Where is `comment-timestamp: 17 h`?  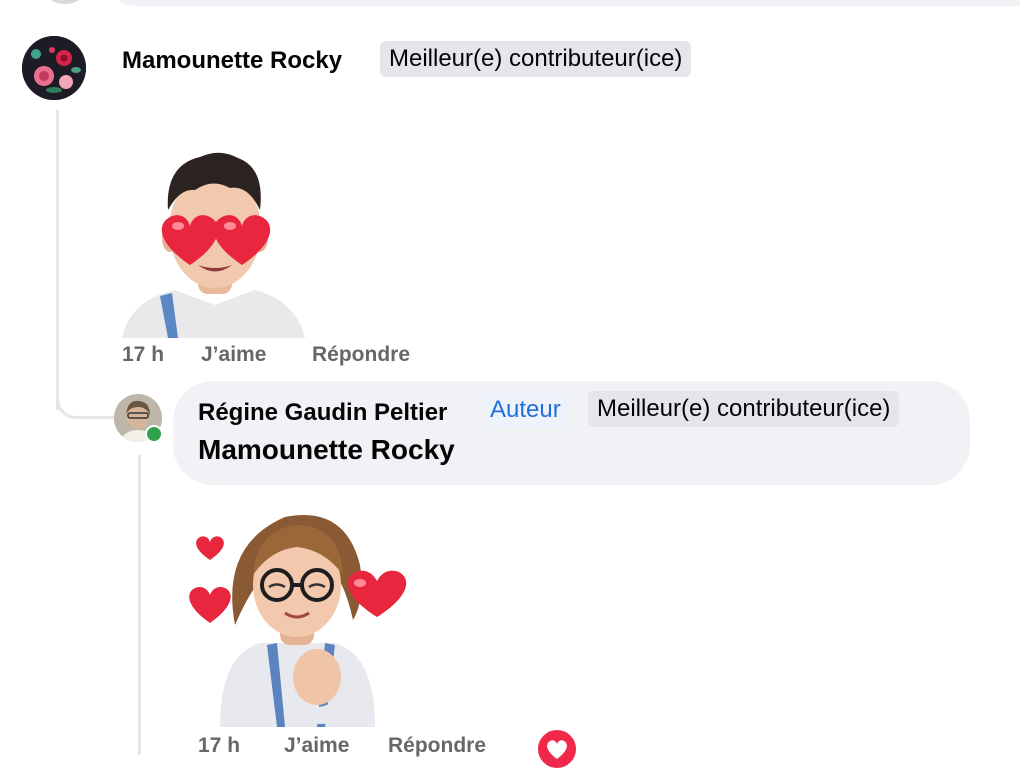 comment-timestamp: 17 h is located at coordinates (143, 355).